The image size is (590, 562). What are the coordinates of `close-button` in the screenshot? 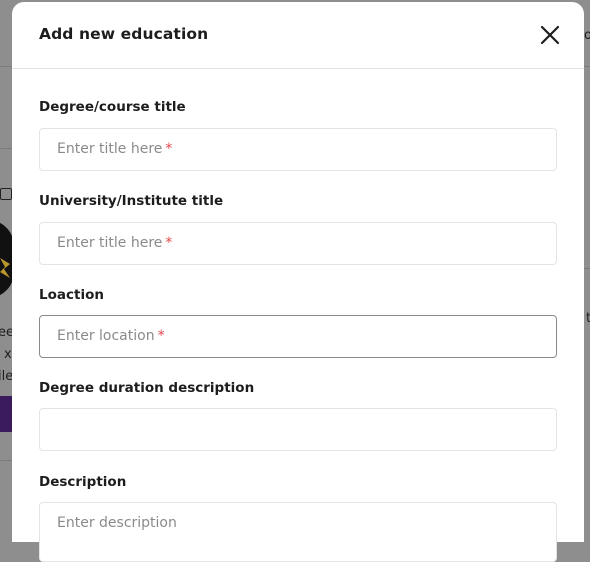 It's located at (550, 35).